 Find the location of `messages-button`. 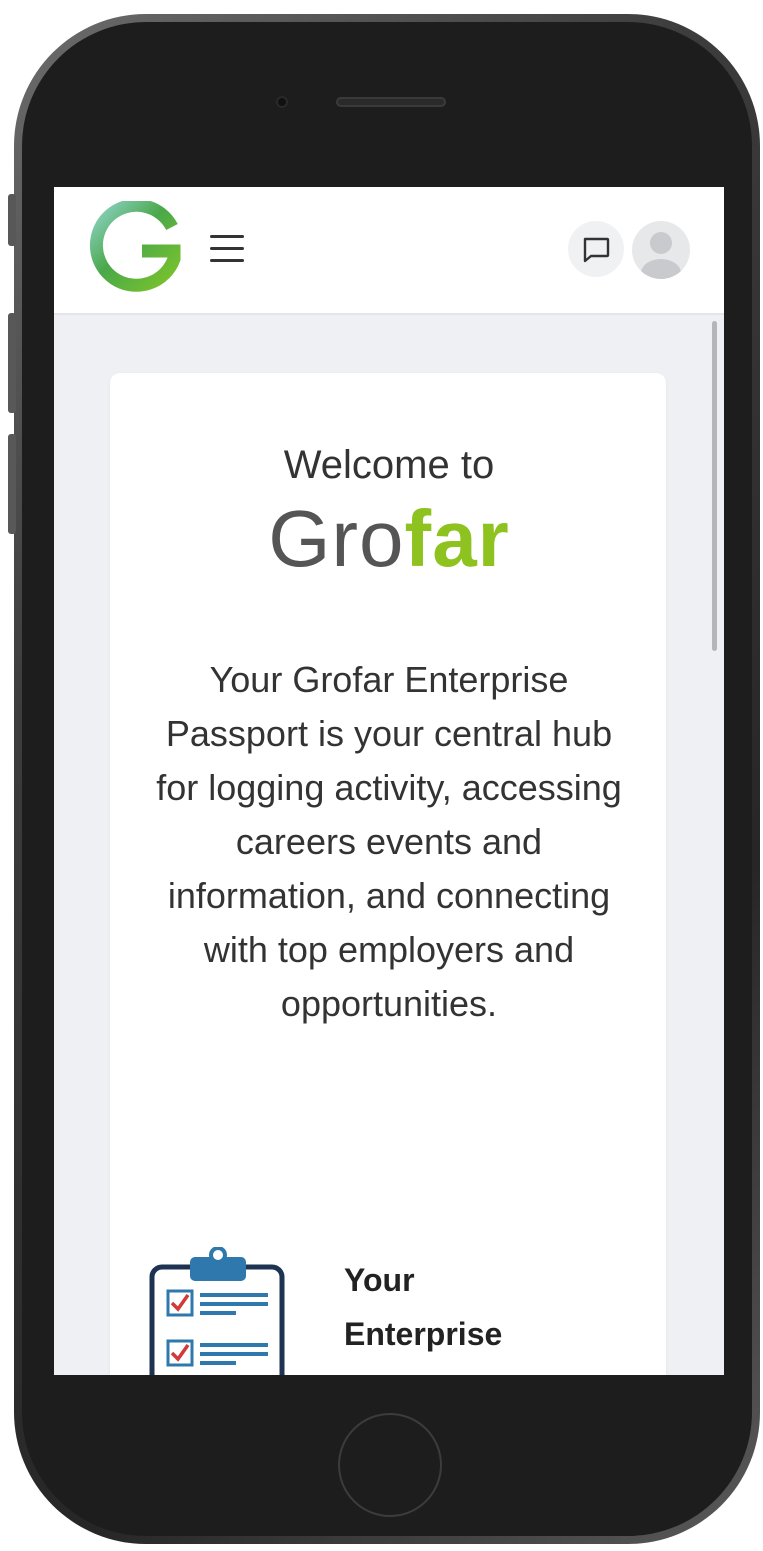

messages-button is located at coordinates (596, 249).